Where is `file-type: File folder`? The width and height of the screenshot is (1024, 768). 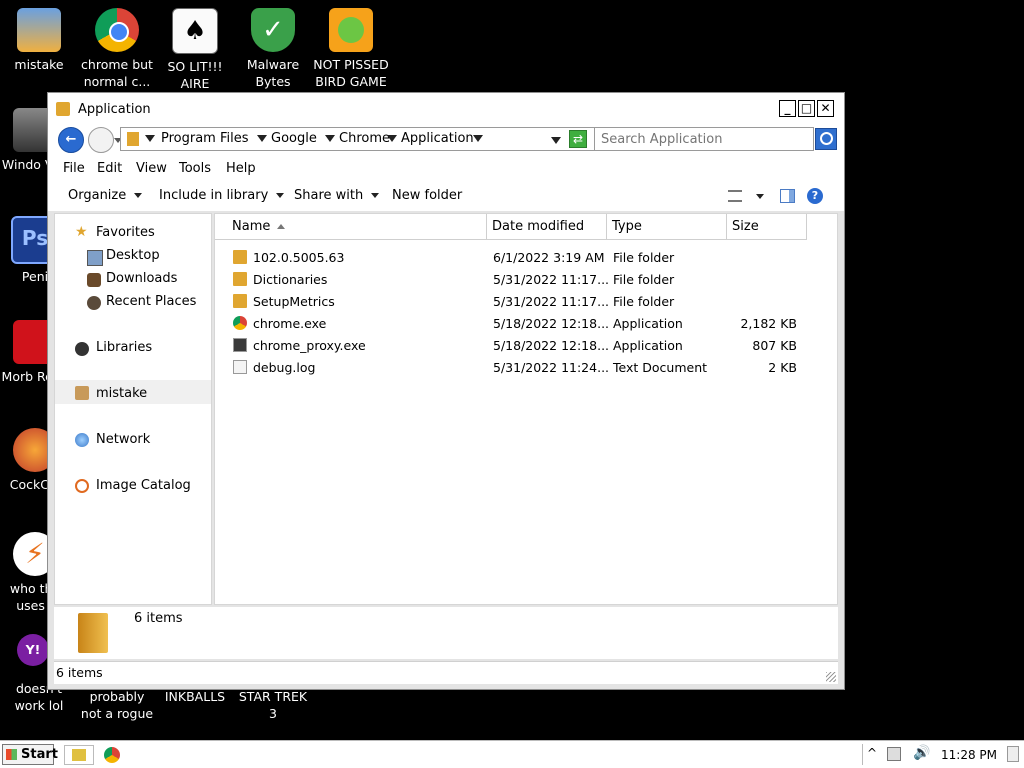 file-type: File folder is located at coordinates (644, 257).